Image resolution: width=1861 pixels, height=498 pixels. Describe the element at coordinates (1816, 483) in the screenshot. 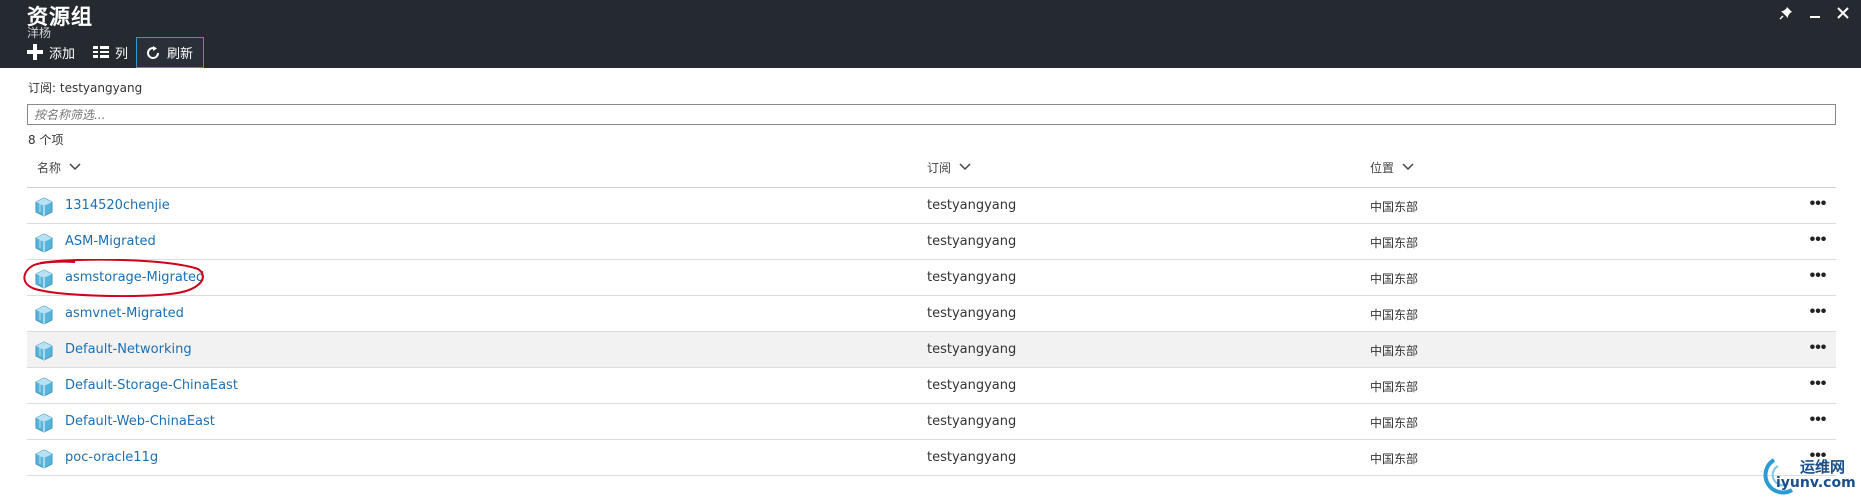

I see `watermark-url: iyunv.com` at that location.